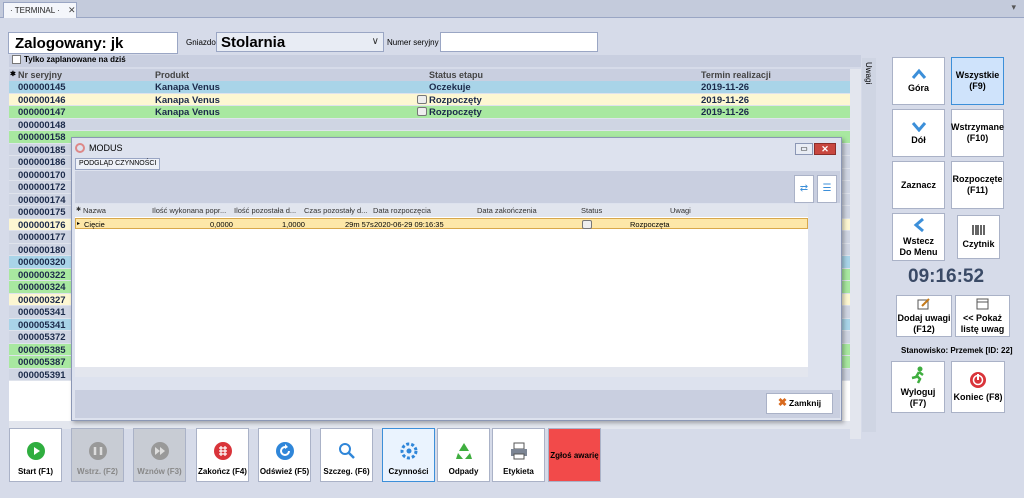 The image size is (1024, 498). I want to click on logout-label: Wyloguj (F7), so click(918, 397).